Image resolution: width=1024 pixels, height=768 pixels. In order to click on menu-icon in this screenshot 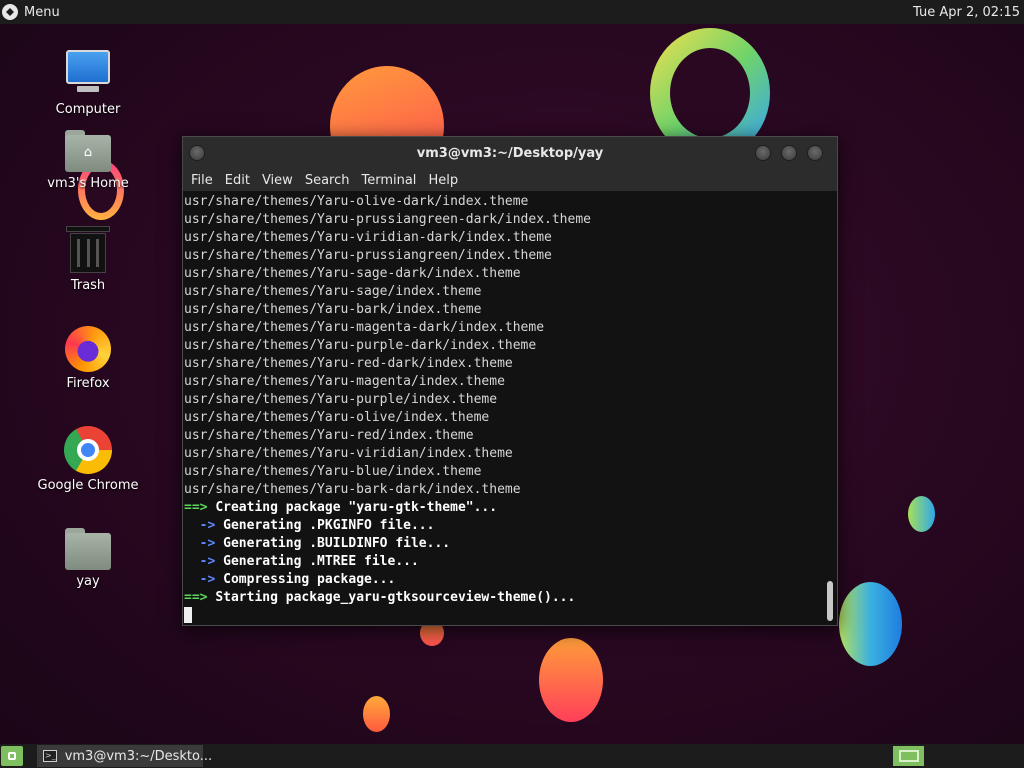, I will do `click(10, 12)`.